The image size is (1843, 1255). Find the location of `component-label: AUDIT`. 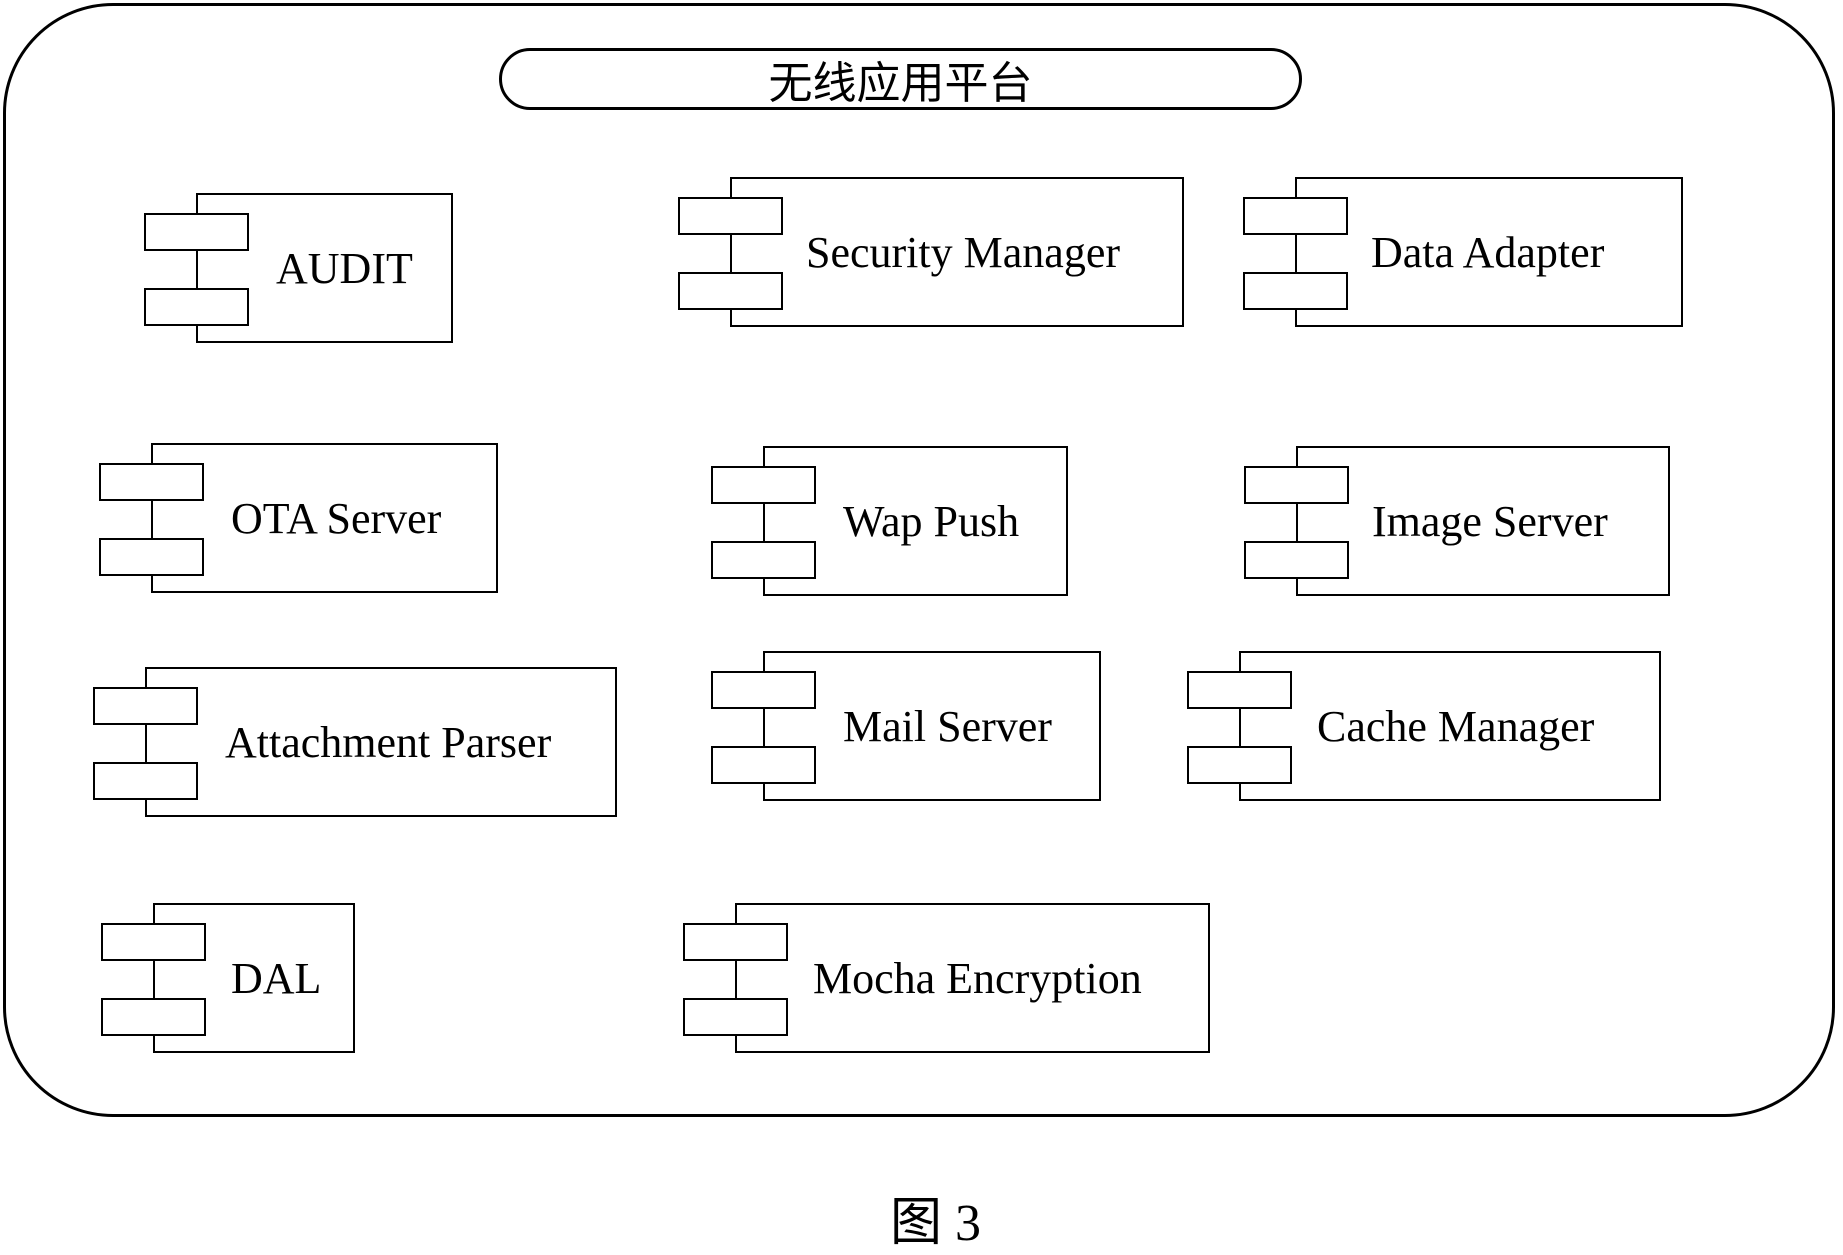

component-label: AUDIT is located at coordinates (344, 268).